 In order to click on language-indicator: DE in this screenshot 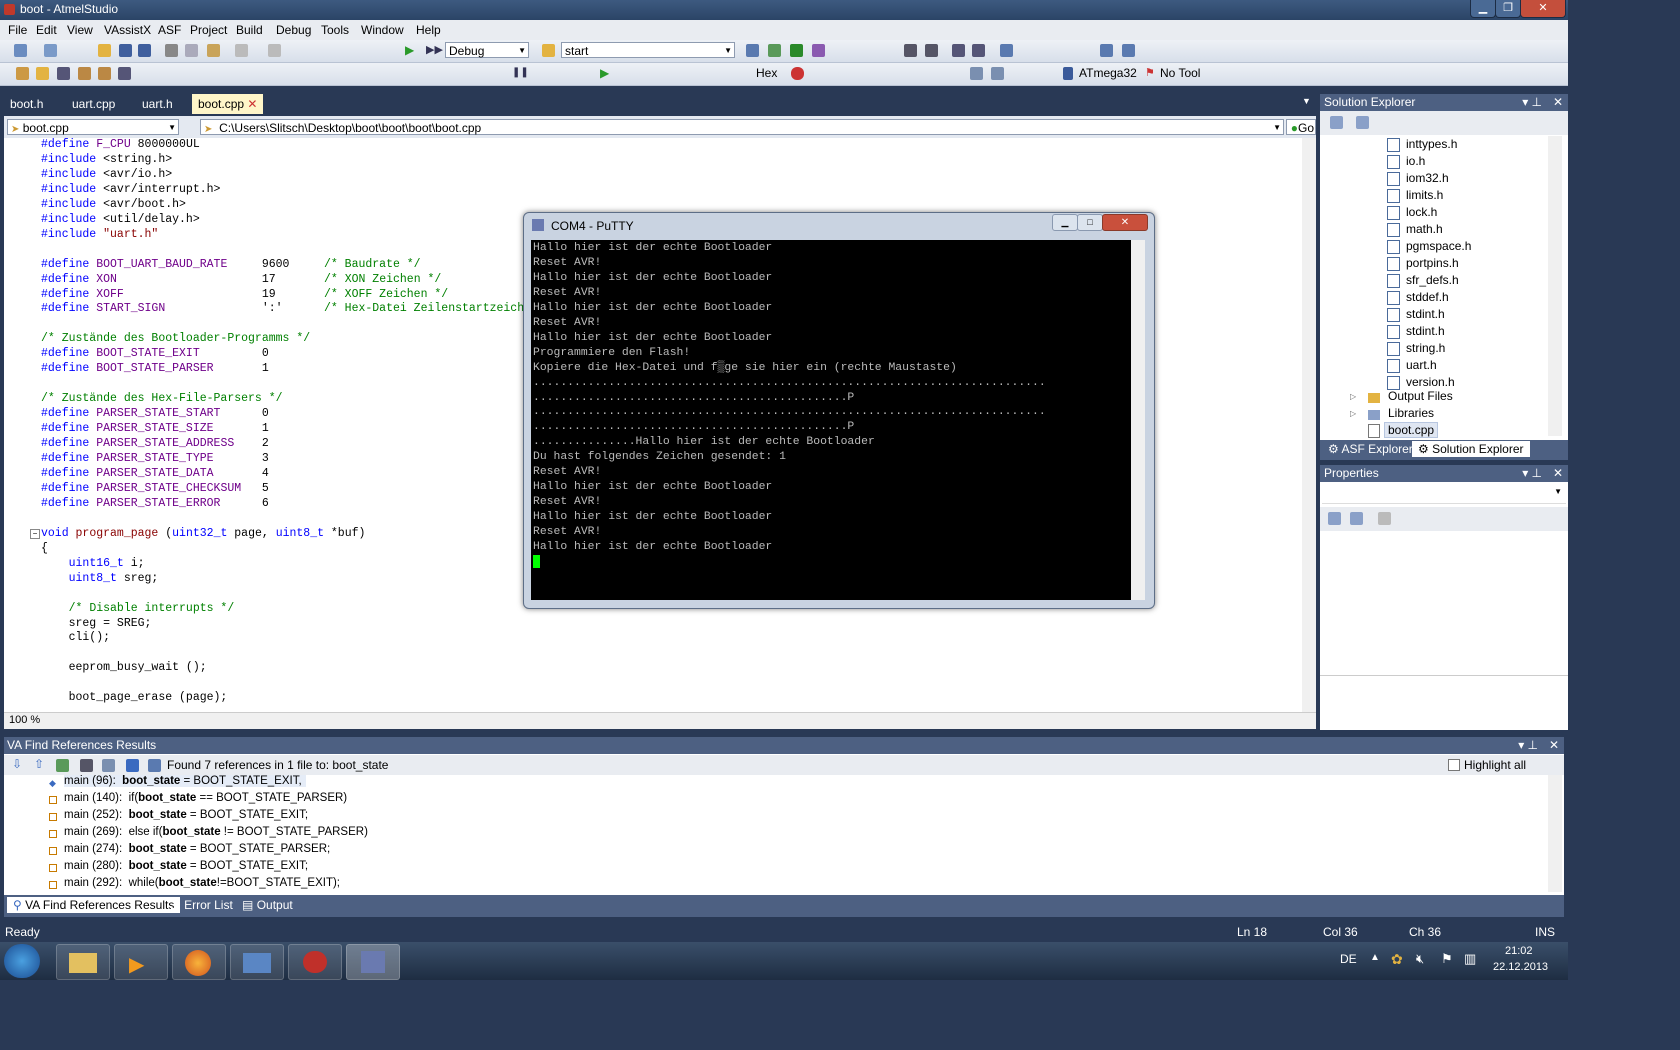, I will do `click(1348, 959)`.